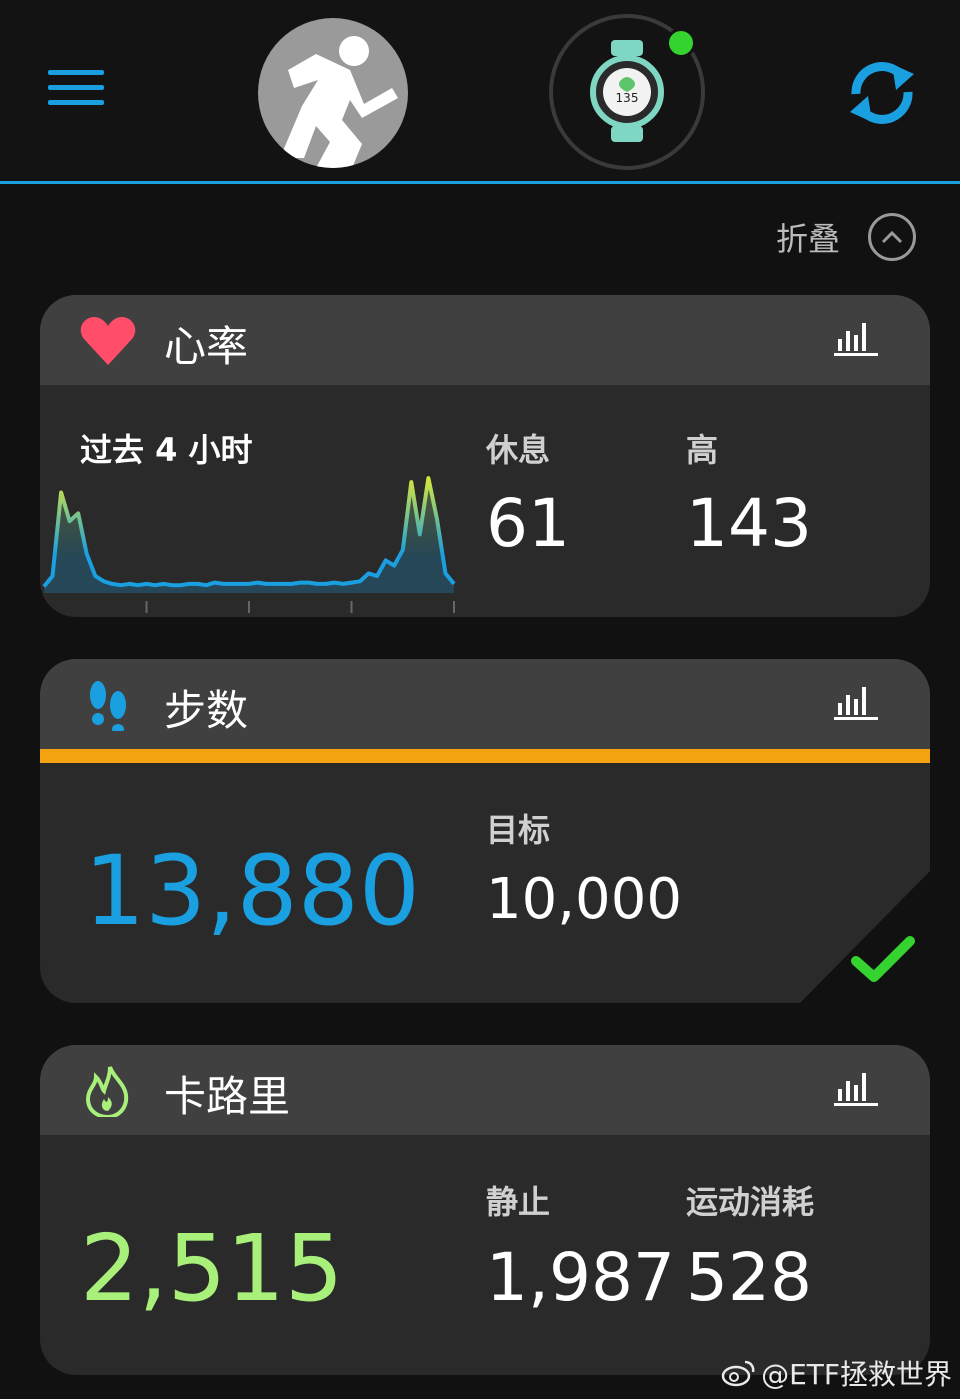 This screenshot has width=960, height=1399. Describe the element at coordinates (108, 706) in the screenshot. I see `footprints-icon` at that location.